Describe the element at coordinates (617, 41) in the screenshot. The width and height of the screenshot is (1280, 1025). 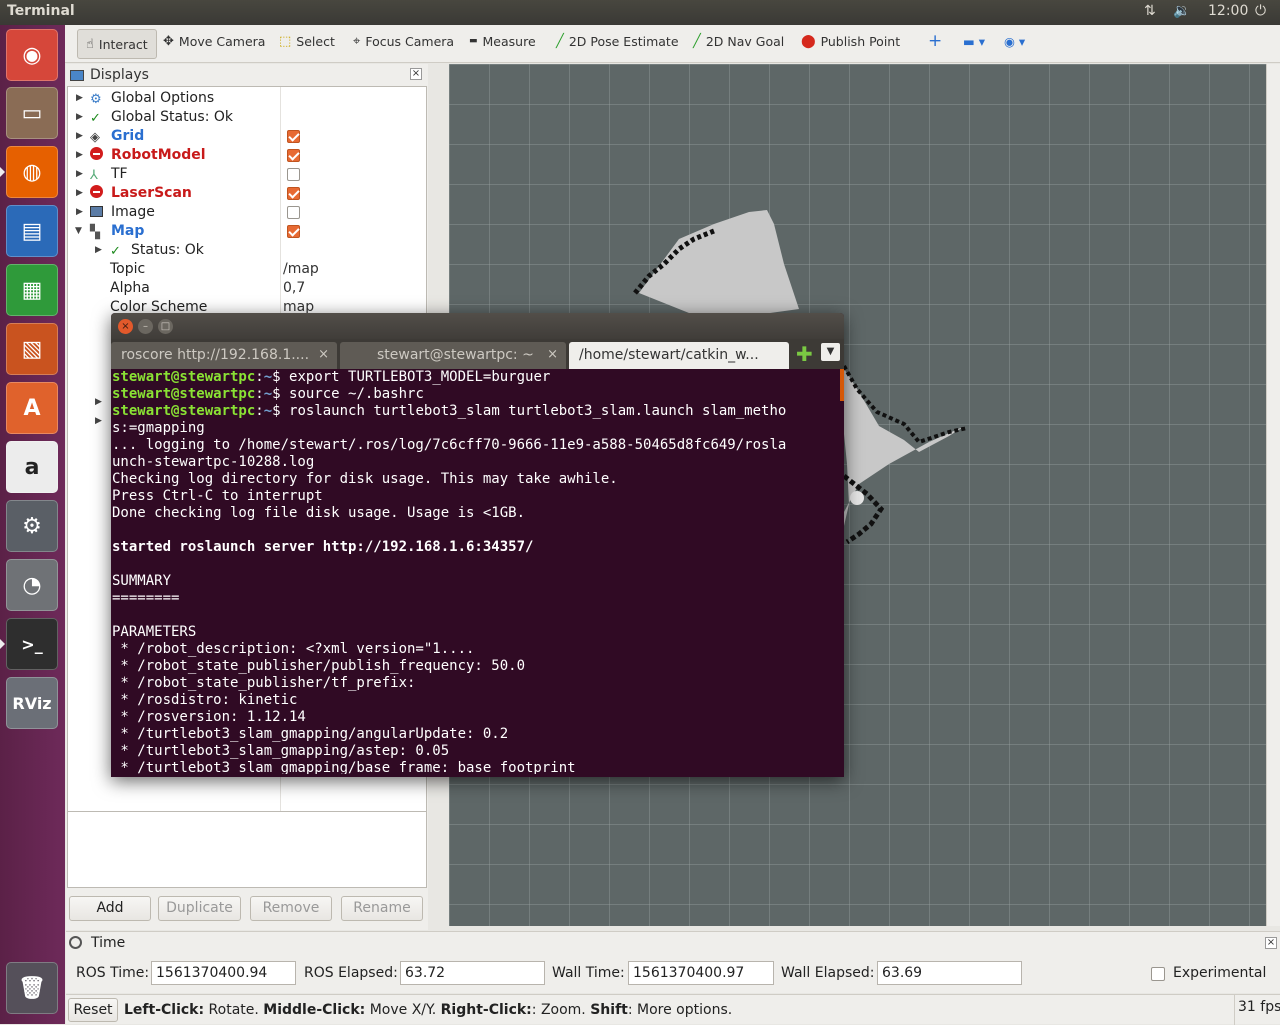
I see `pose-estimate-tool-button: ╱ 2D Pose Estimate` at that location.